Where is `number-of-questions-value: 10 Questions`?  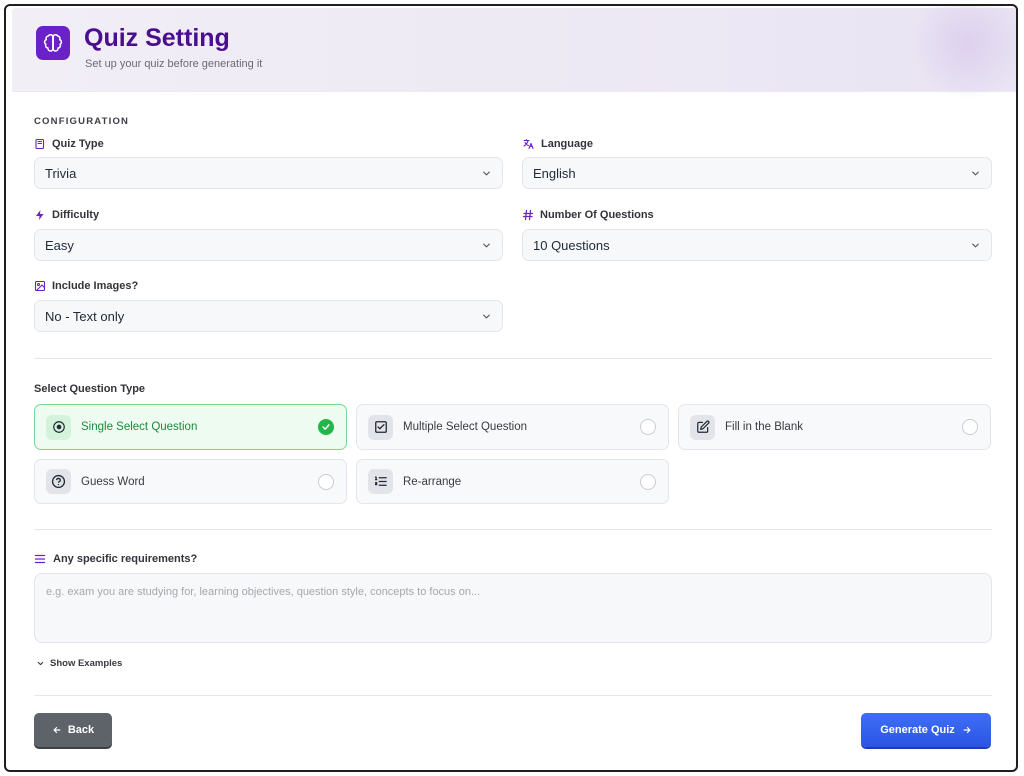
number-of-questions-value: 10 Questions is located at coordinates (571, 245).